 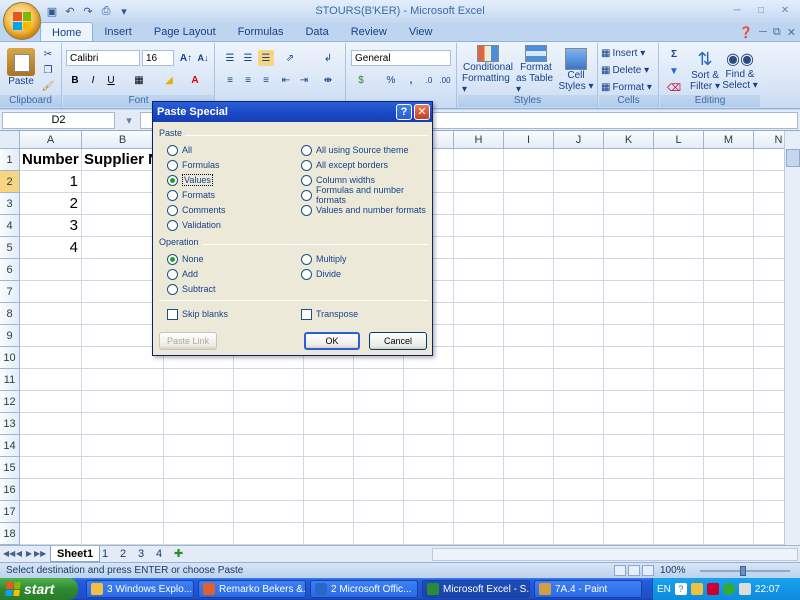 What do you see at coordinates (363, 210) in the screenshot?
I see `paste-option-values-number-formats: Values and number formats` at bounding box center [363, 210].